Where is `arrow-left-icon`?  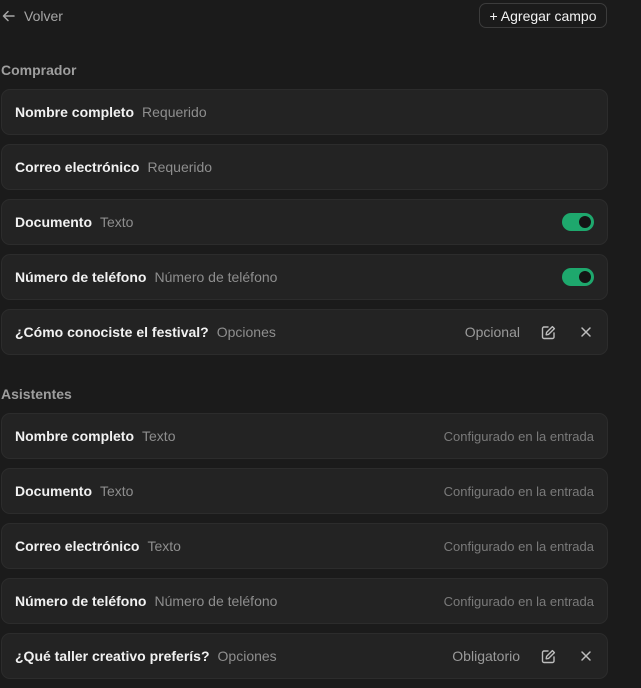
arrow-left-icon is located at coordinates (8, 16).